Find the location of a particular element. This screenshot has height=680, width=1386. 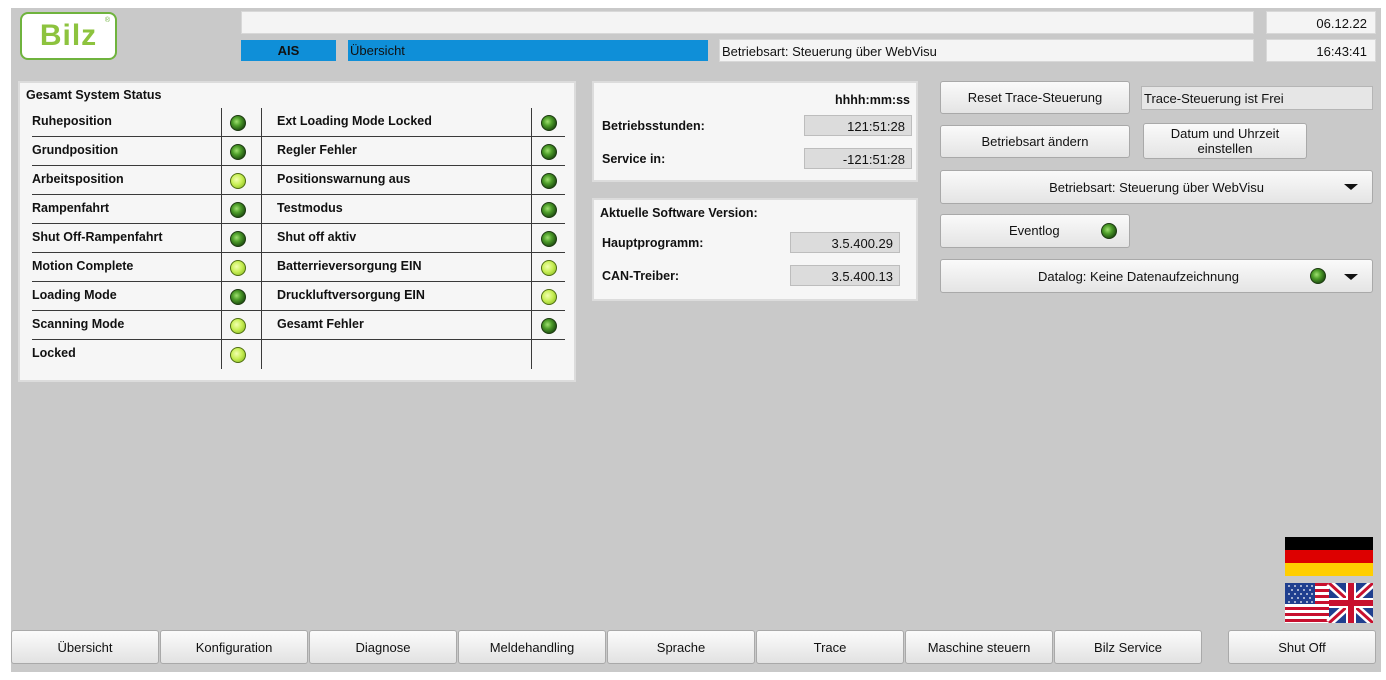

set-datetime-line1: Datum und Uhrzeit is located at coordinates (1225, 133).